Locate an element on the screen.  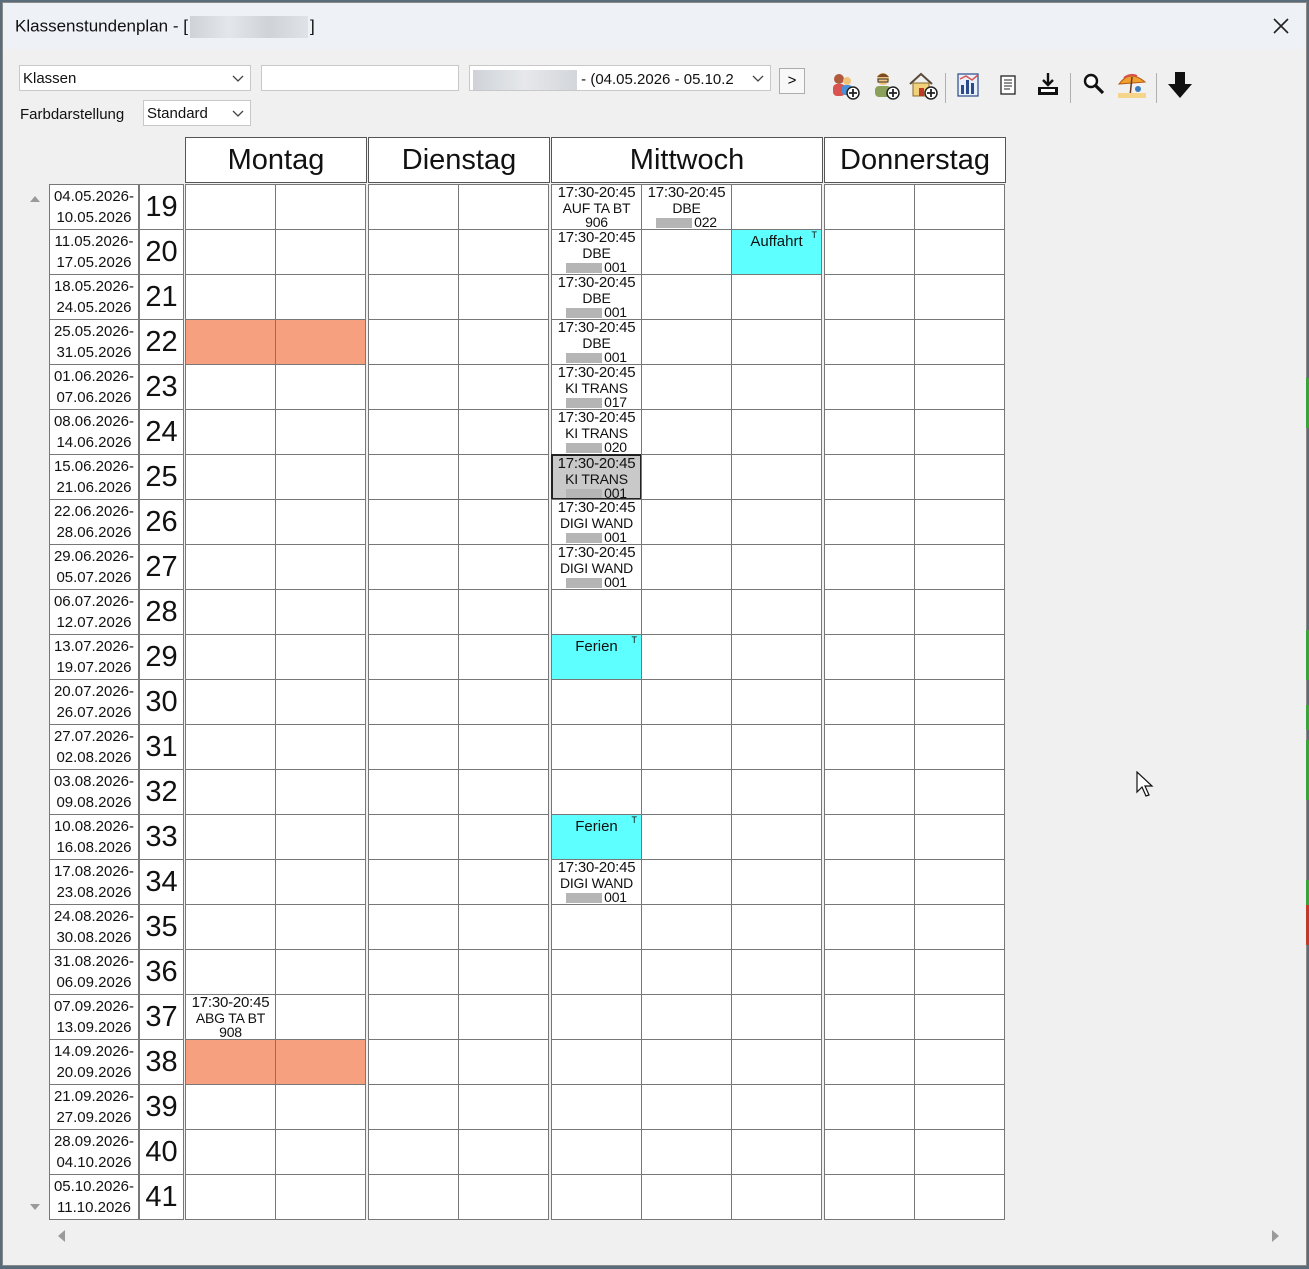
holiday-button is located at coordinates (1132, 85).